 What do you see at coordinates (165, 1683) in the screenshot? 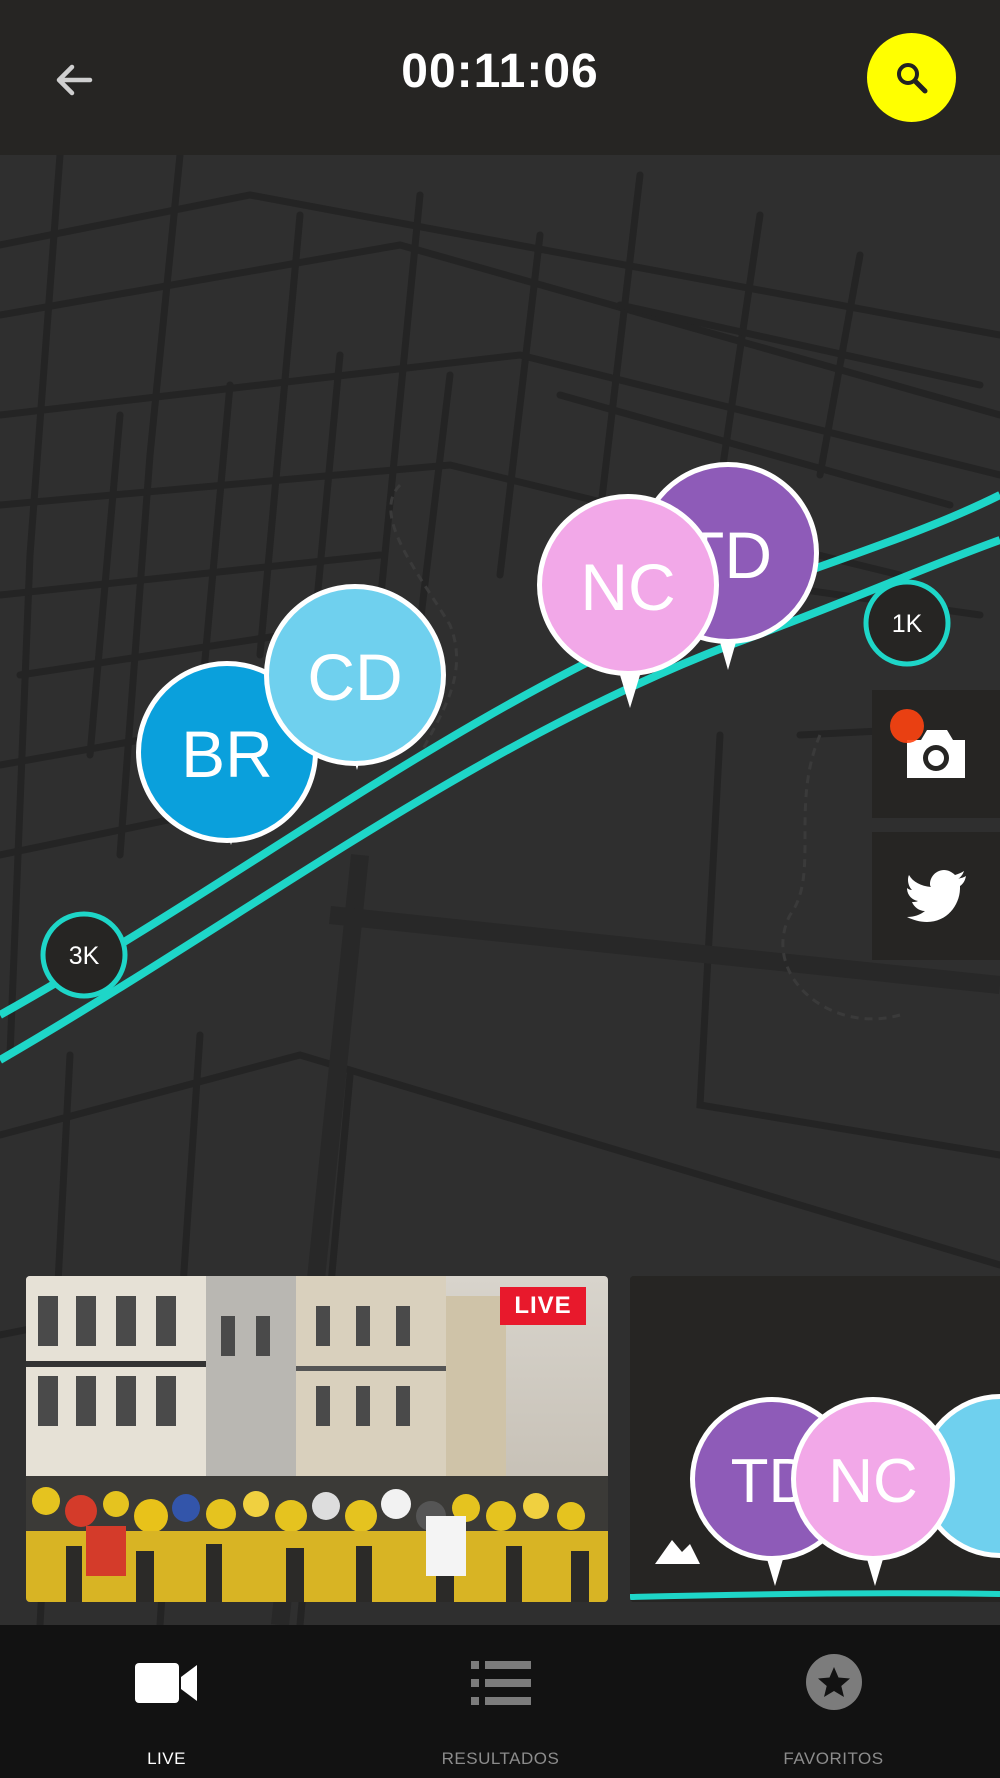
I see `video-camera-icon` at bounding box center [165, 1683].